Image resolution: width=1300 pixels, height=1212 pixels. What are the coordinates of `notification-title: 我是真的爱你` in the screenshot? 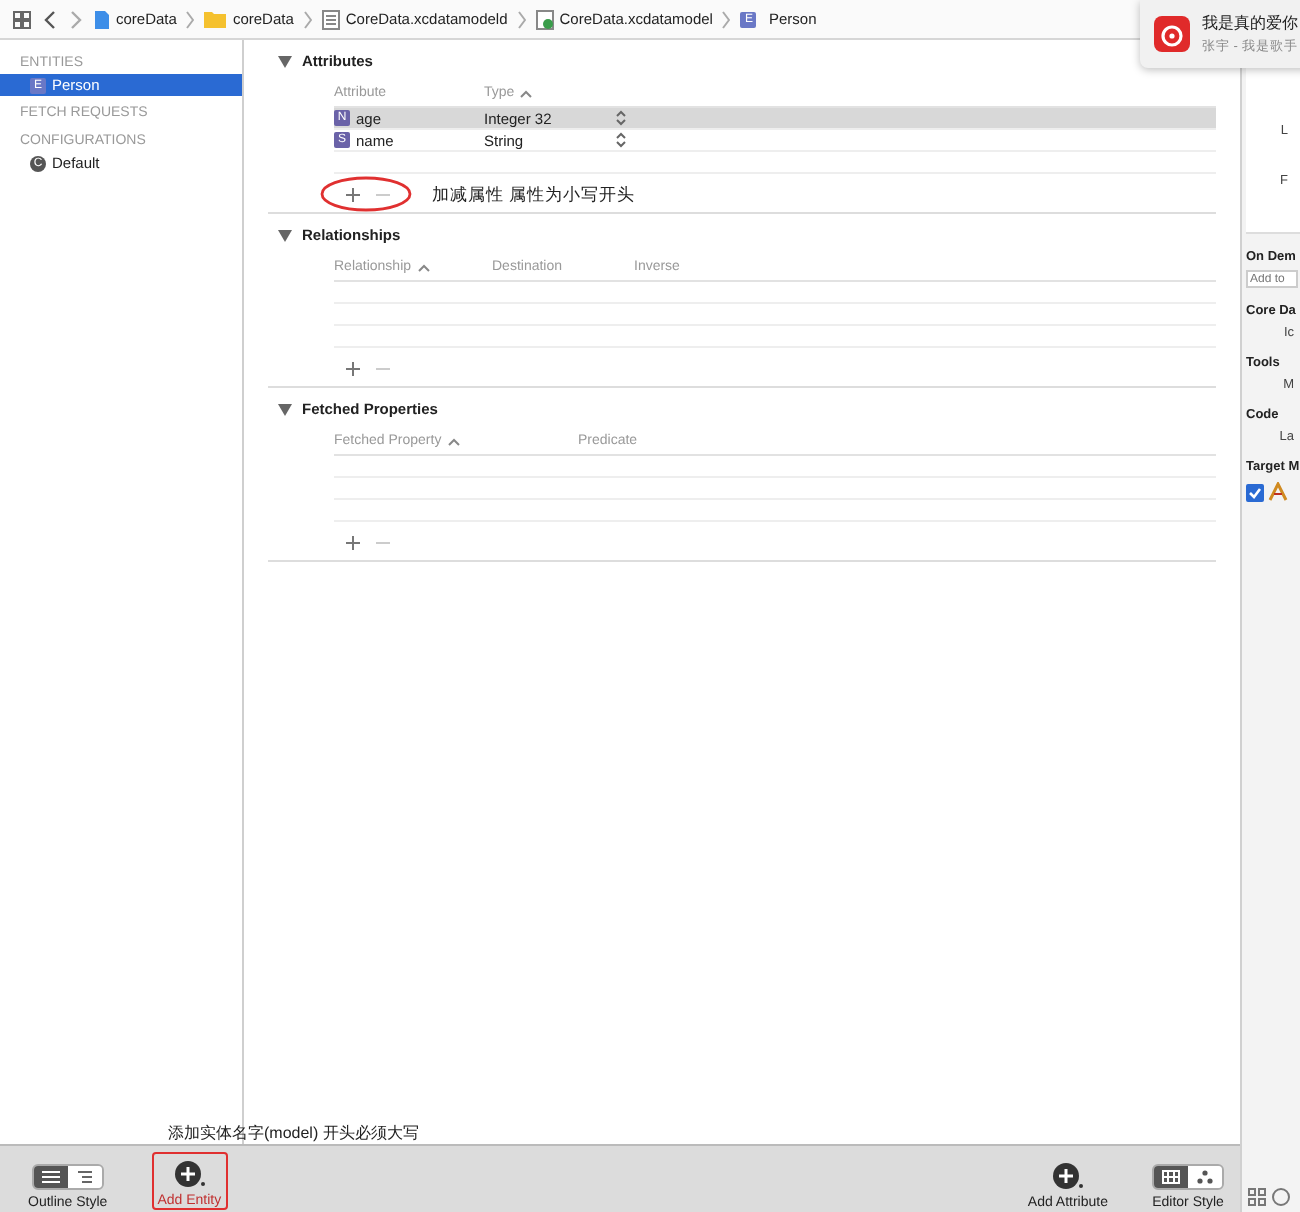 It's located at (1250, 23).